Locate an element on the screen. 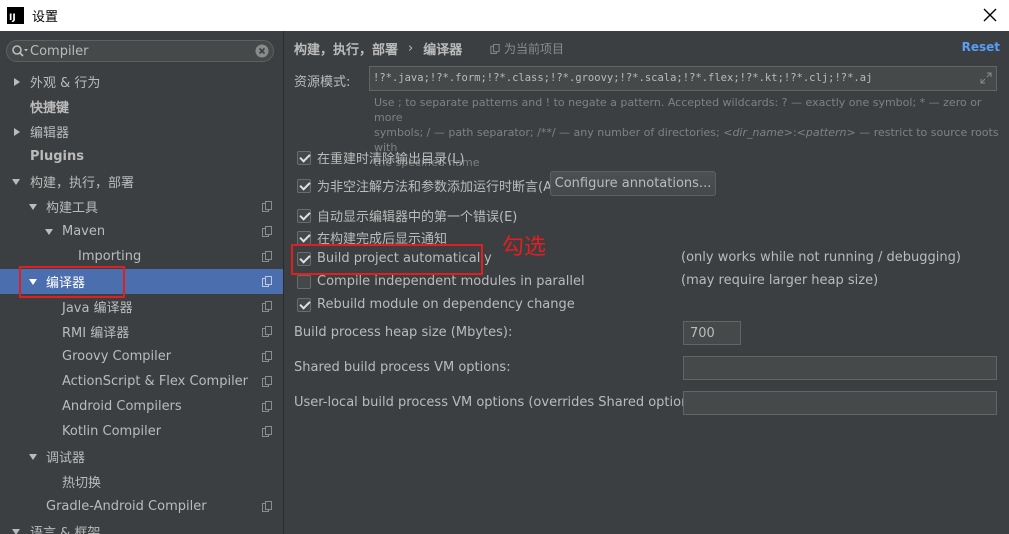 Image resolution: width=1009 pixels, height=534 pixels. add-assertions-option: 为非空注解方法和参数添加运行时断言(A) is located at coordinates (427, 185).